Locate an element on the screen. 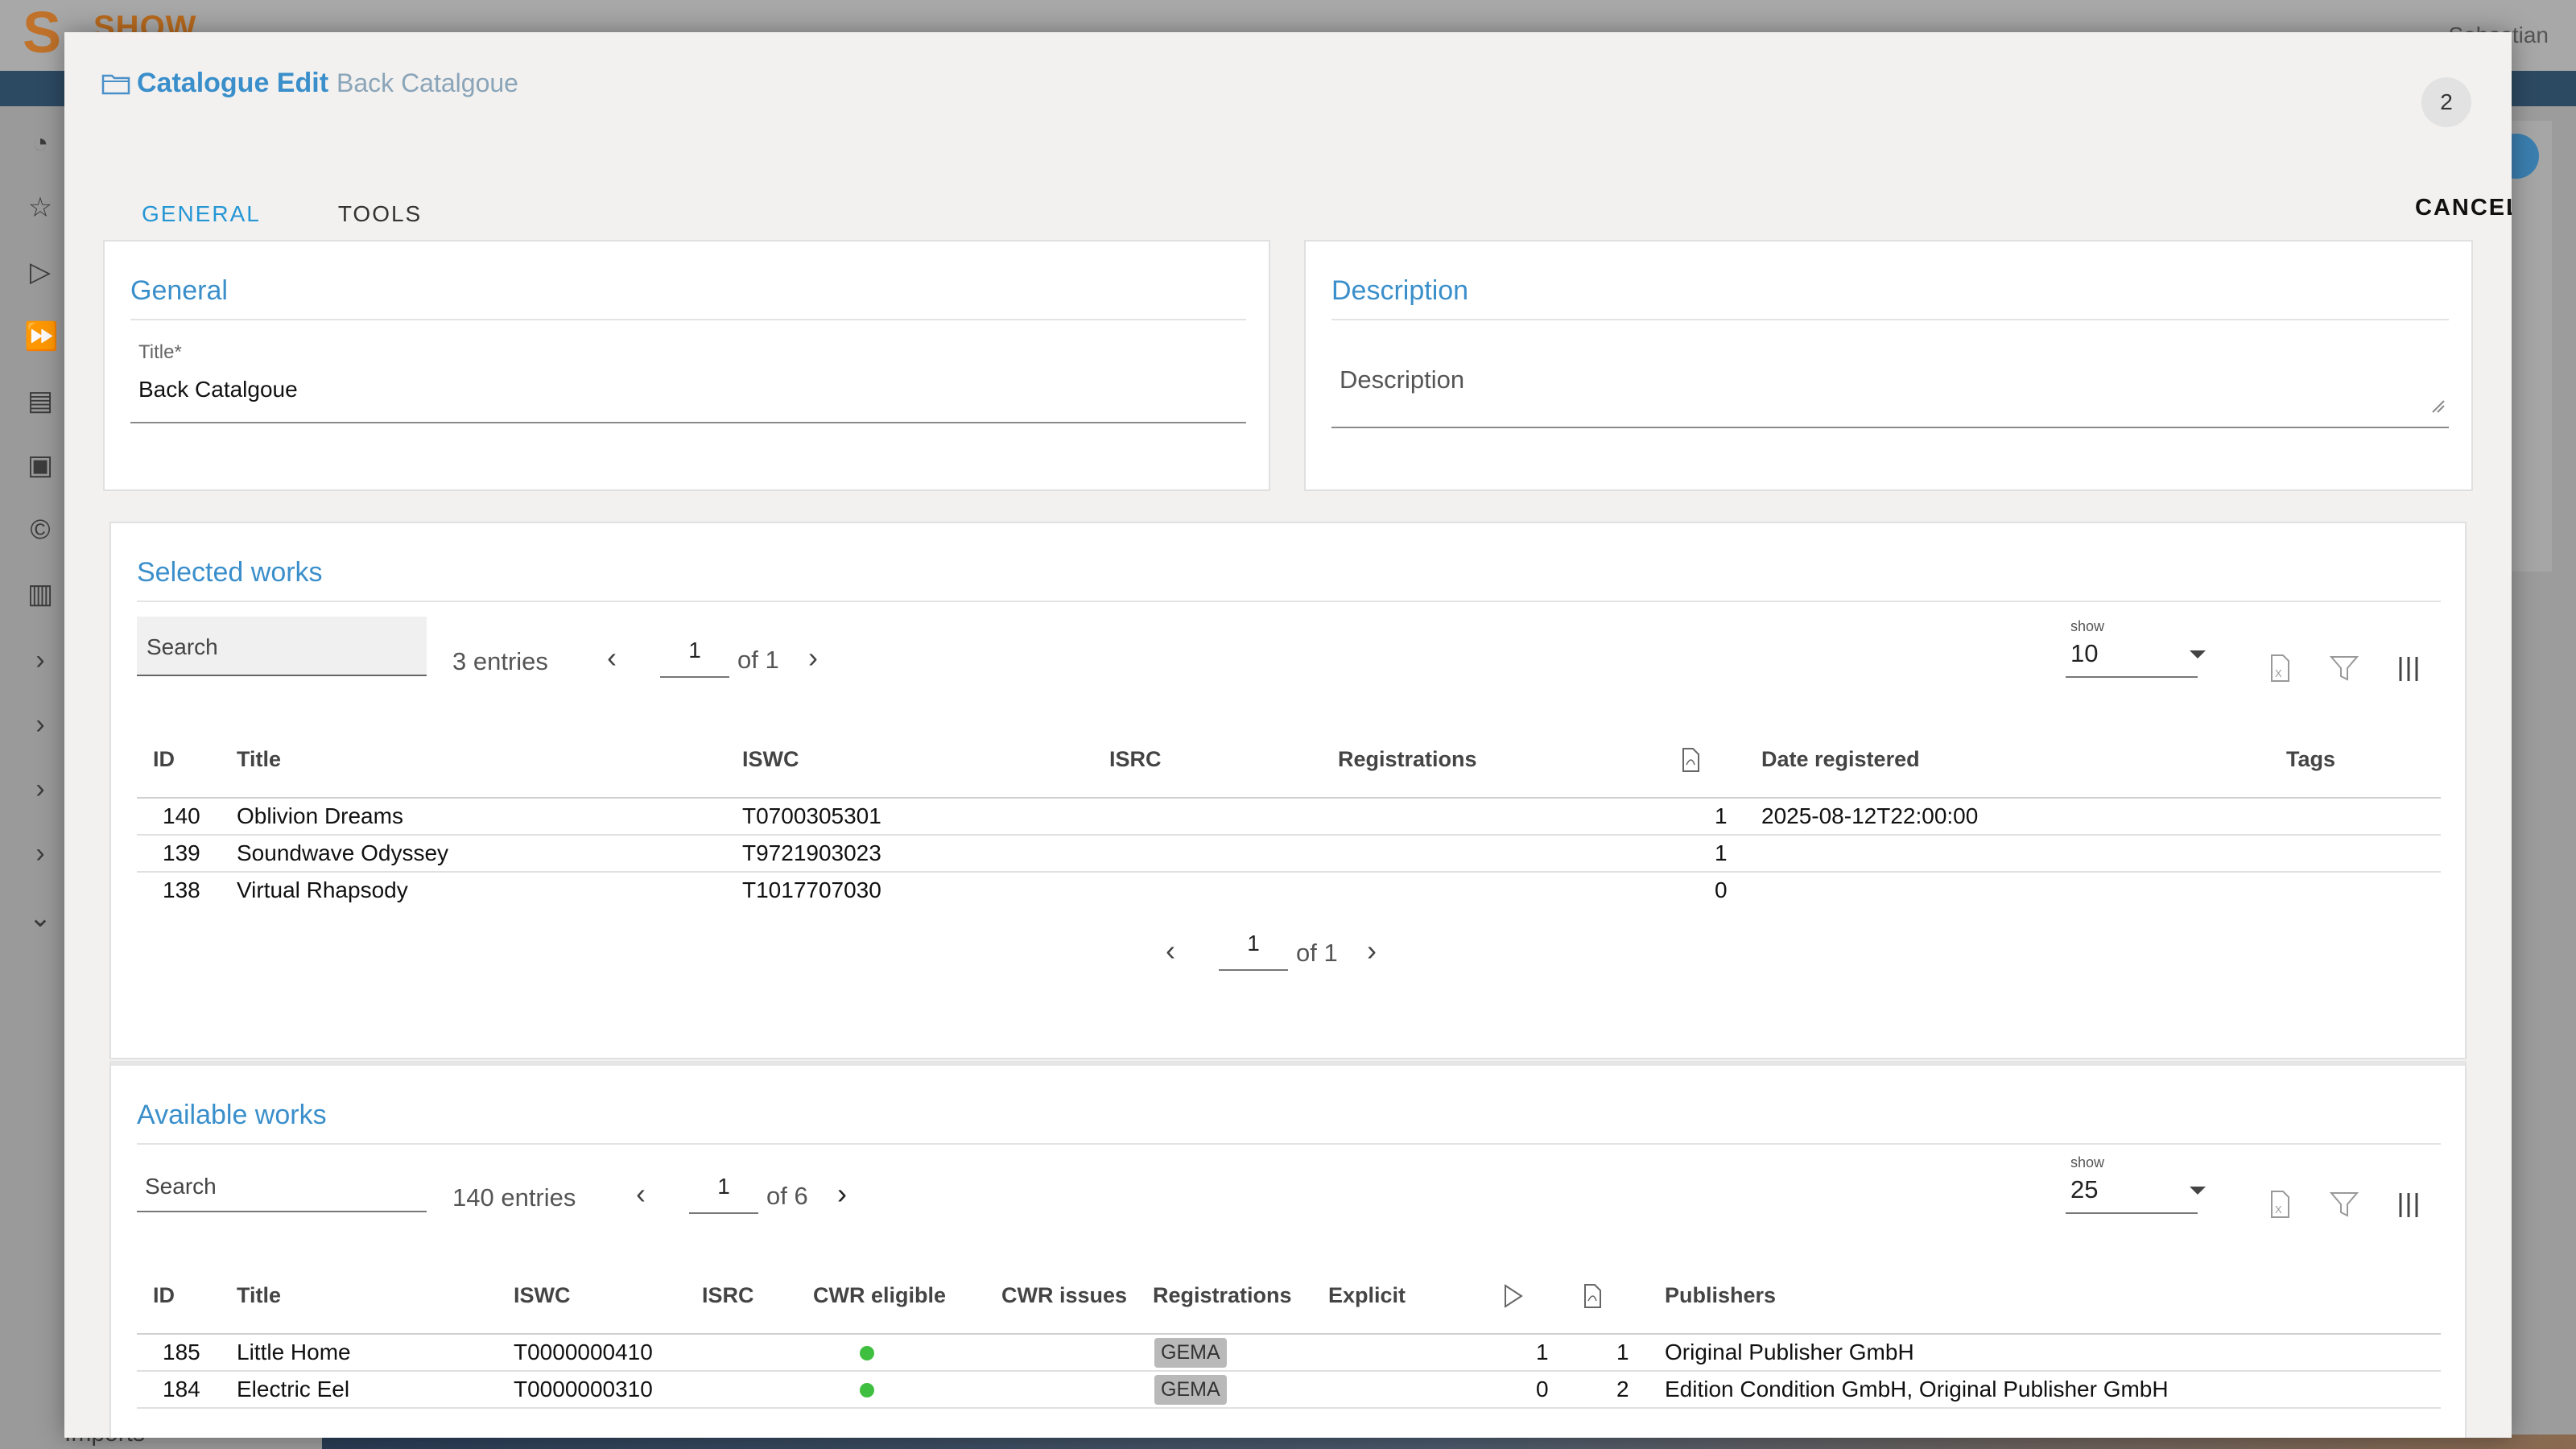 The height and width of the screenshot is (1449, 2576). page-size-select: 25 is located at coordinates (2084, 1189).